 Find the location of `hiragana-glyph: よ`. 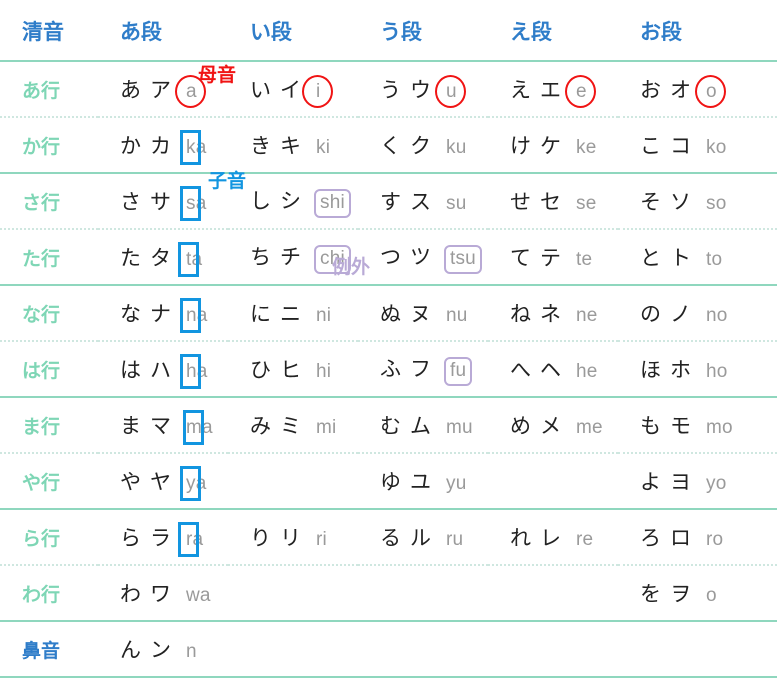

hiragana-glyph: よ is located at coordinates (650, 482).